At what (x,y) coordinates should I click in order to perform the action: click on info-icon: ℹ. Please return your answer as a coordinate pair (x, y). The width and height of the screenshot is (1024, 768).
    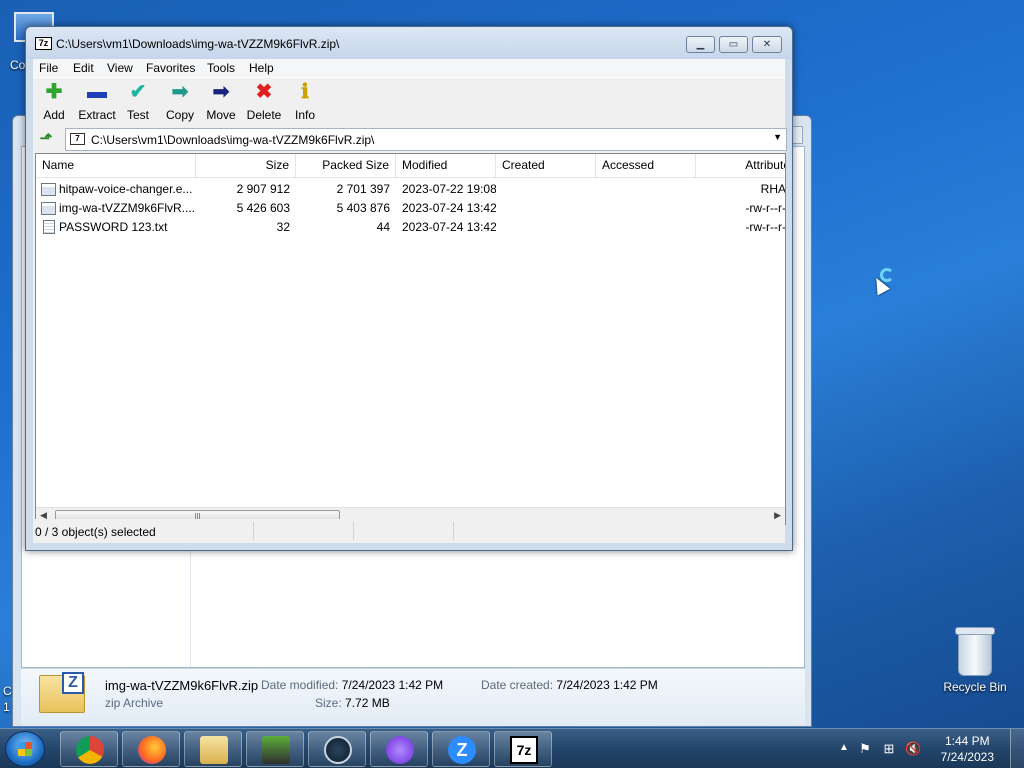
    Looking at the image, I should click on (305, 92).